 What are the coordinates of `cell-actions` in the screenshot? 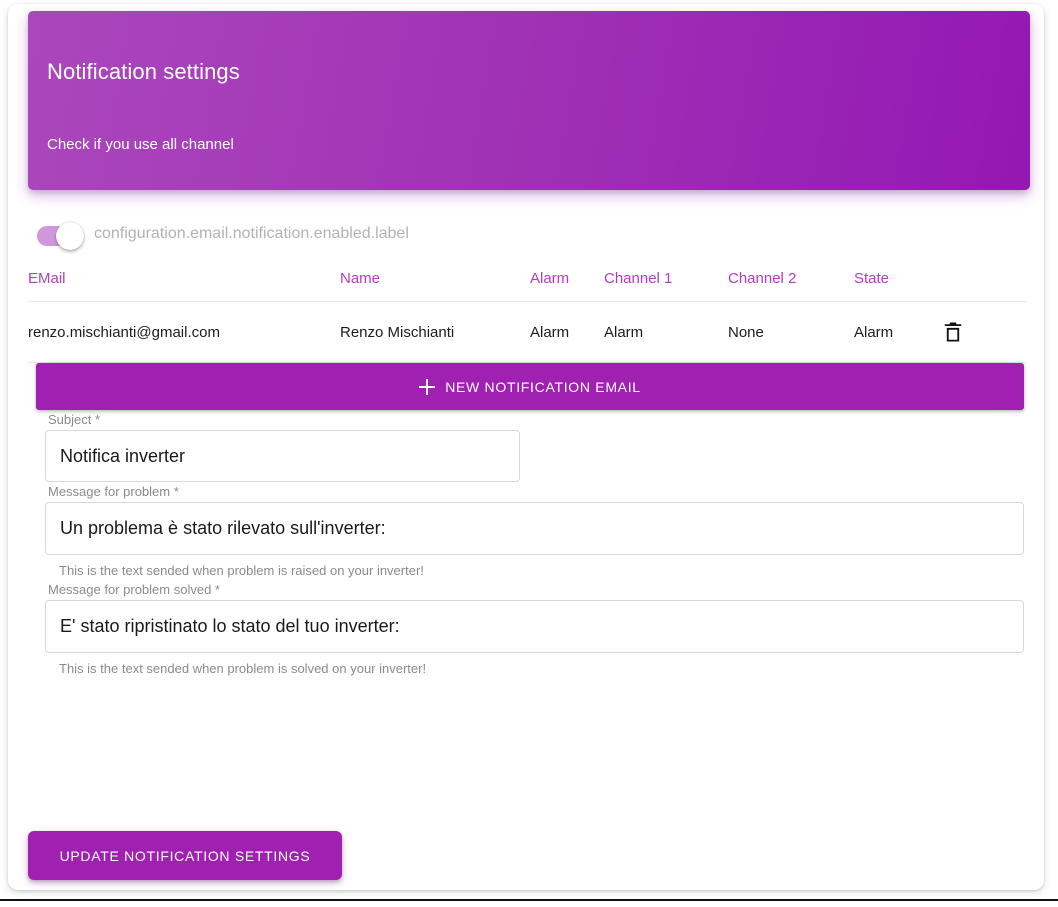 It's located at (983, 332).